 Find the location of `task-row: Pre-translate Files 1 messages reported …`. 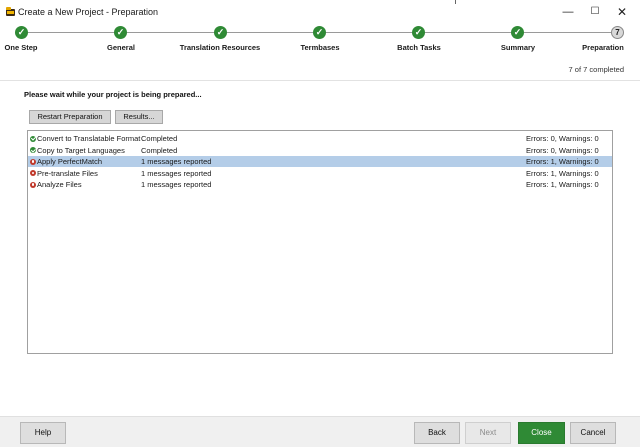

task-row: Pre-translate Files 1 messages reported … is located at coordinates (320, 173).